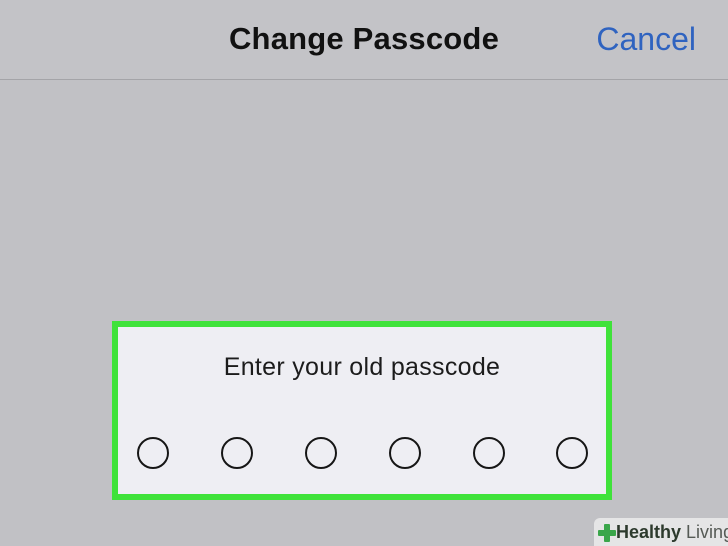 The width and height of the screenshot is (728, 546). I want to click on cancel-button: Cancel, so click(646, 39).